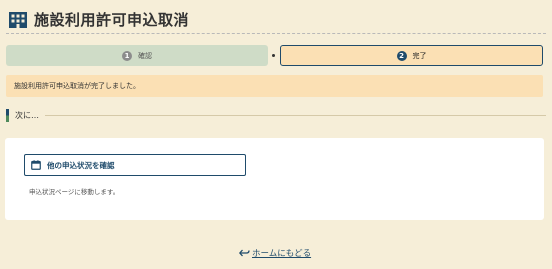 This screenshot has height=269, width=552. I want to click on calendar-icon, so click(36, 165).